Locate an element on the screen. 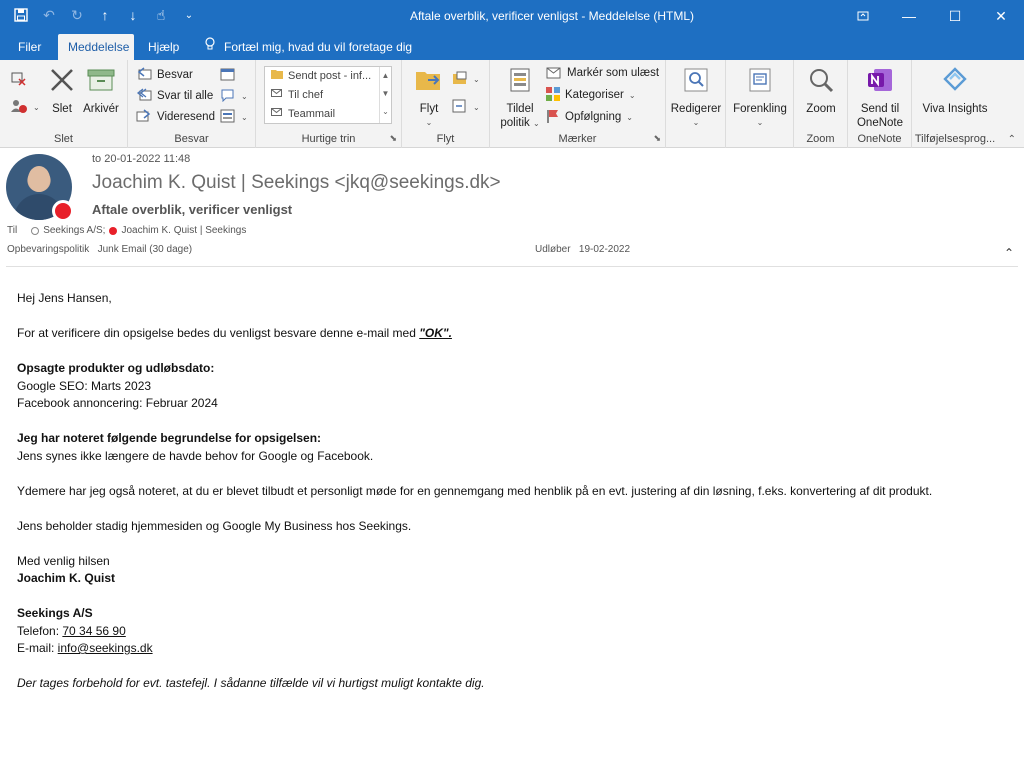 Image resolution: width=1024 pixels, height=768 pixels. actions-button: ⌄ is located at coordinates (466, 107).